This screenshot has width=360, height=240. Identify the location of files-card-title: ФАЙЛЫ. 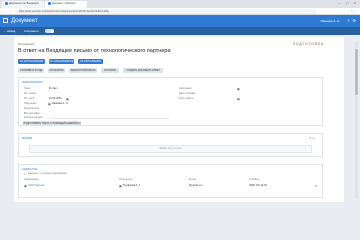
(27, 138).